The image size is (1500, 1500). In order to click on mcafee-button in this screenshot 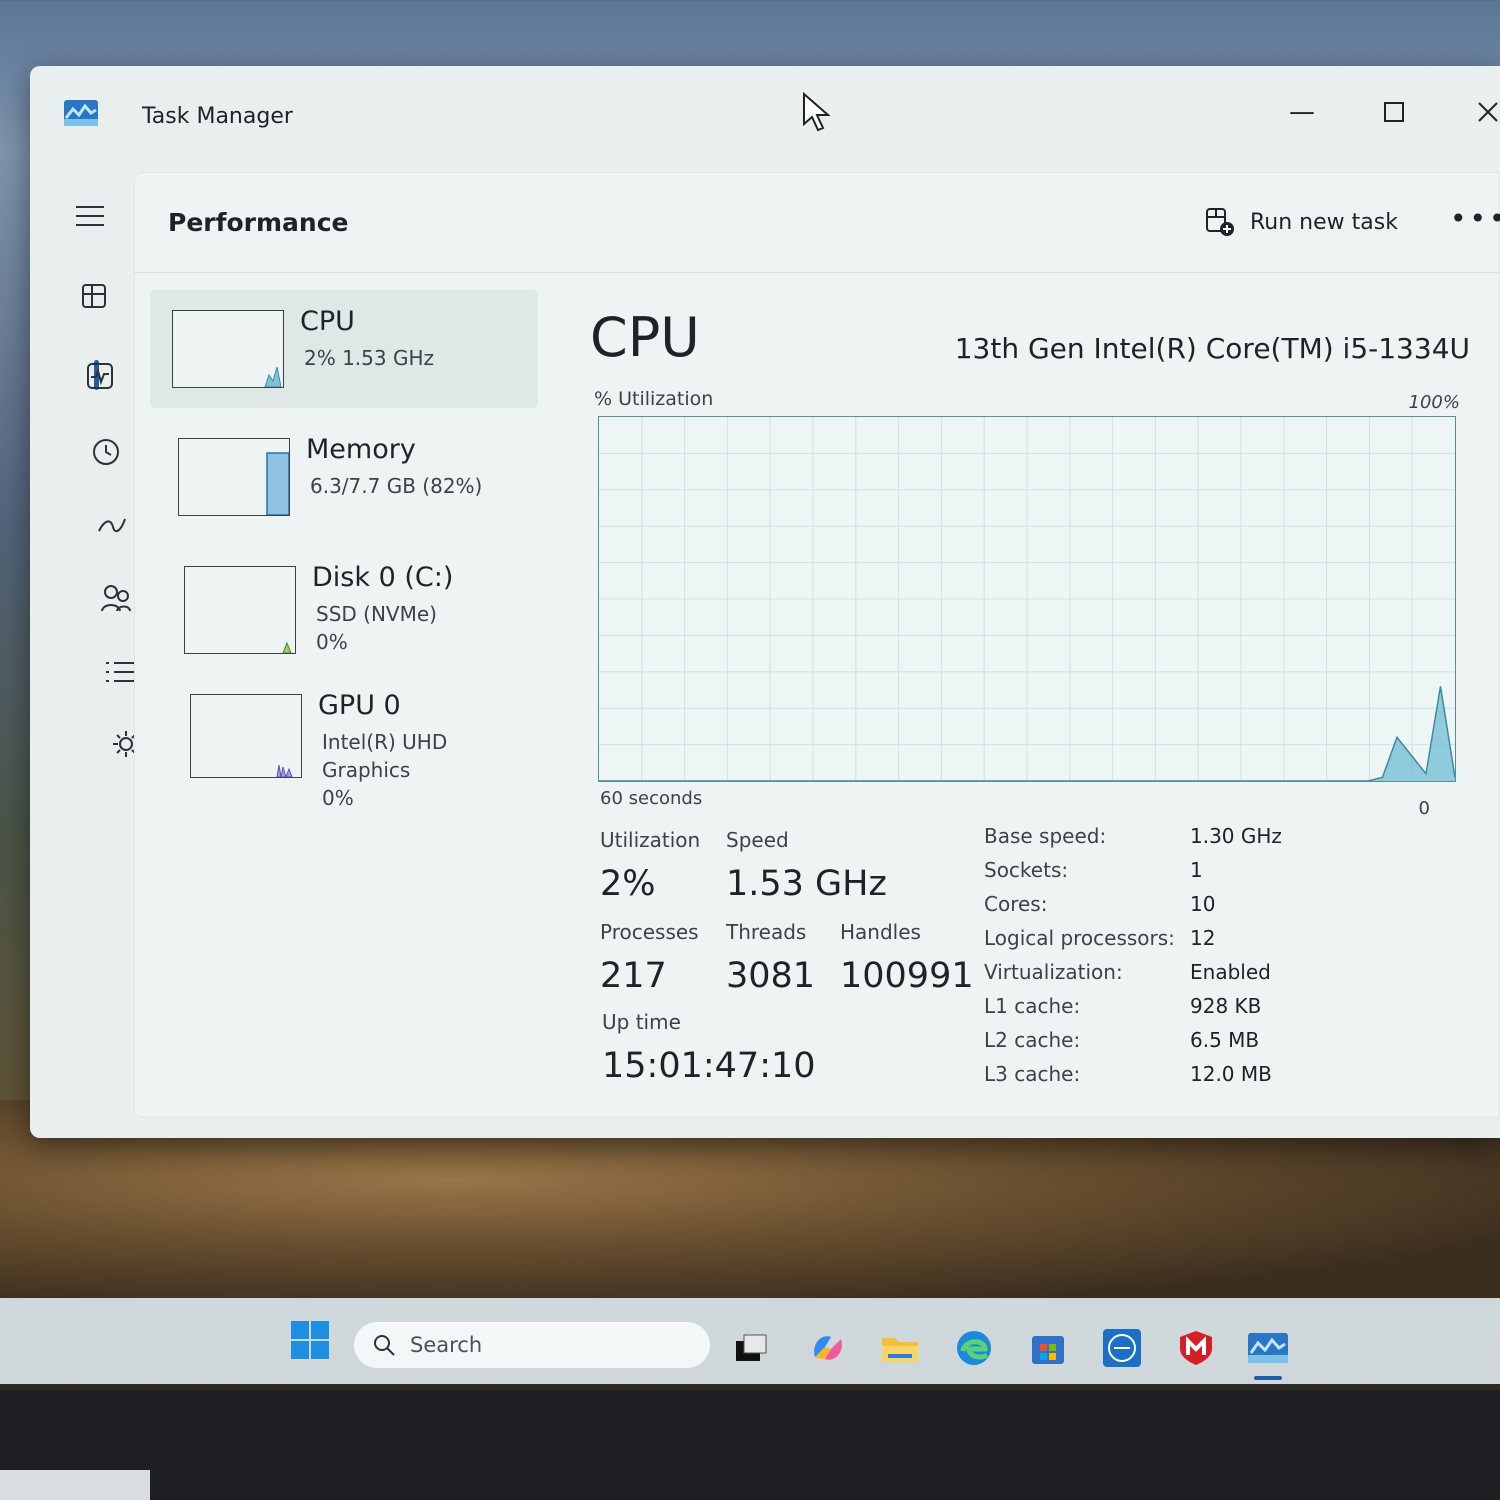, I will do `click(1196, 1348)`.